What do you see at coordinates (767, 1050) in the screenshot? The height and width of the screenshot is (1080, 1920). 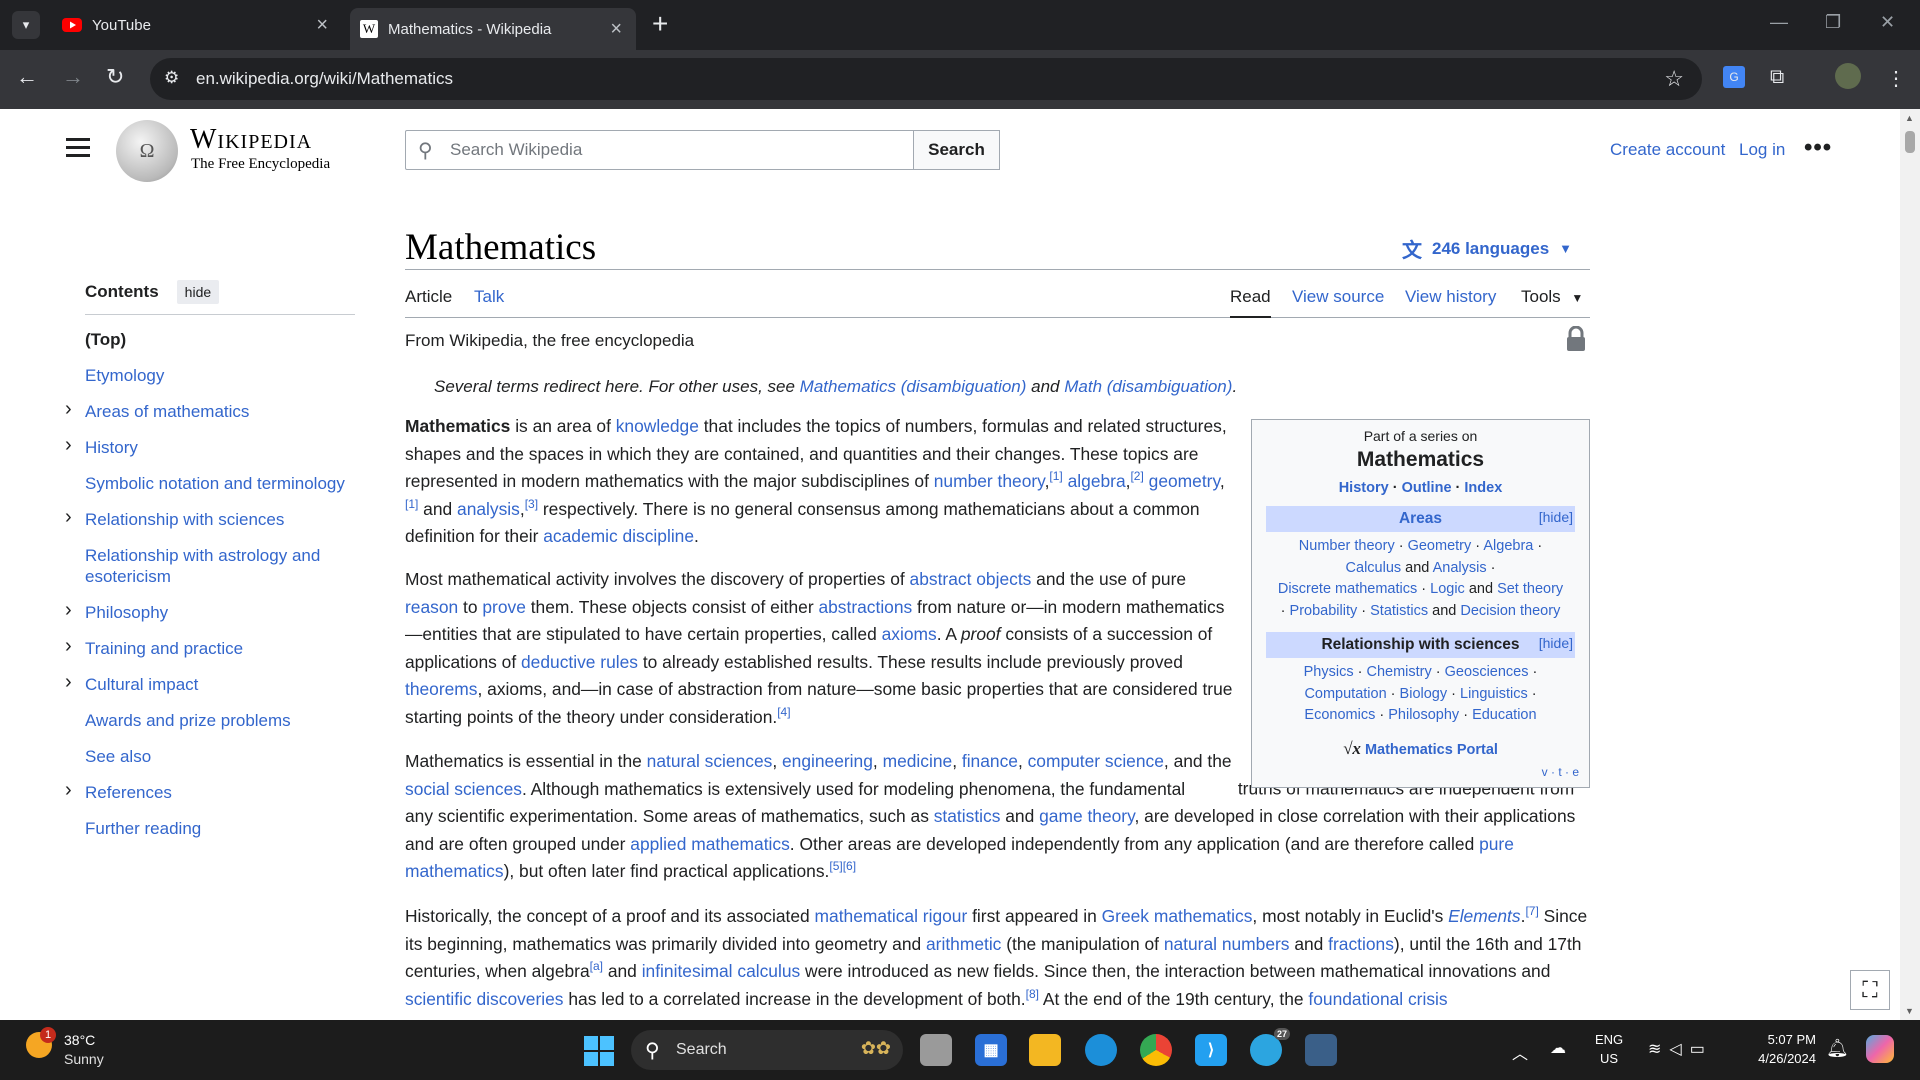 I see `taskbar-search: ⚲ Search ✿✿` at bounding box center [767, 1050].